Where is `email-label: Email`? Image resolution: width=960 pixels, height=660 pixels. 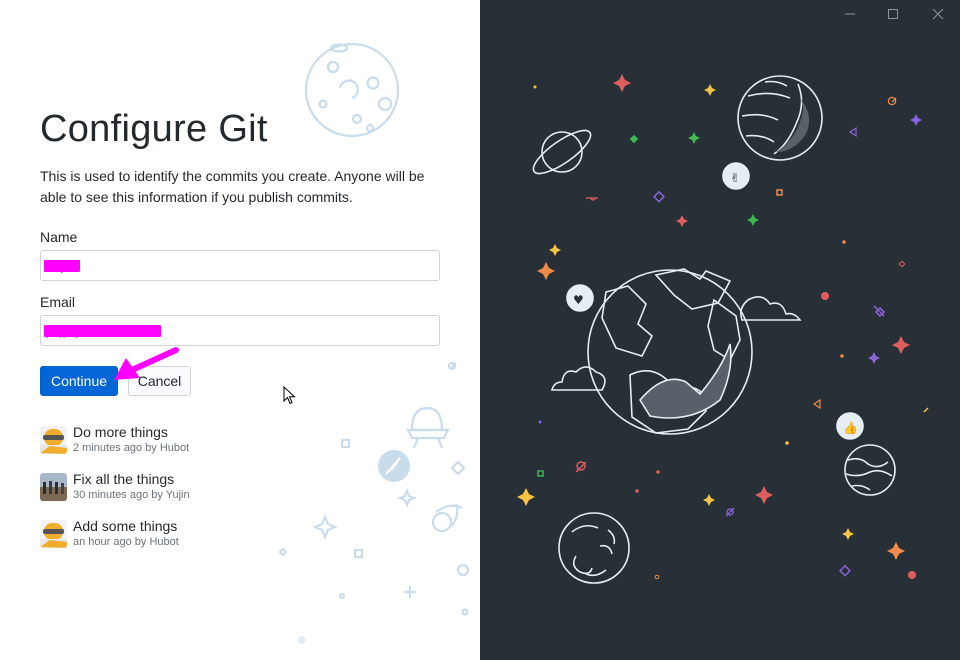
email-label: Email is located at coordinates (58, 302).